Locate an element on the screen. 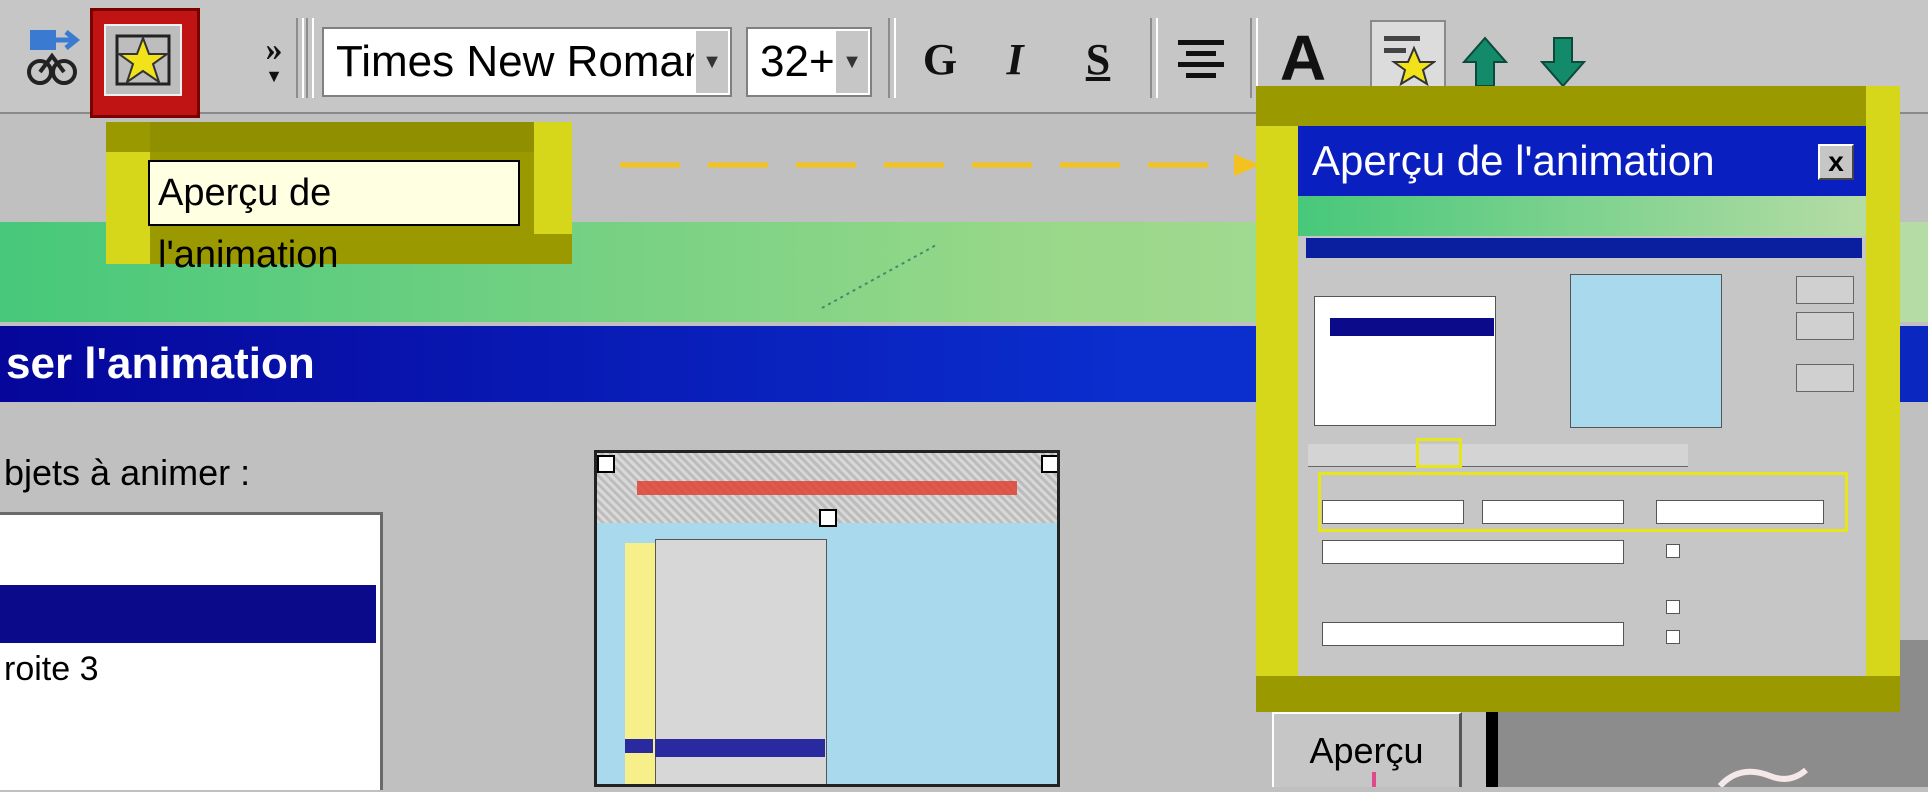 Image resolution: width=1928 pixels, height=792 pixels. banner-dotted-line is located at coordinates (880, 275).